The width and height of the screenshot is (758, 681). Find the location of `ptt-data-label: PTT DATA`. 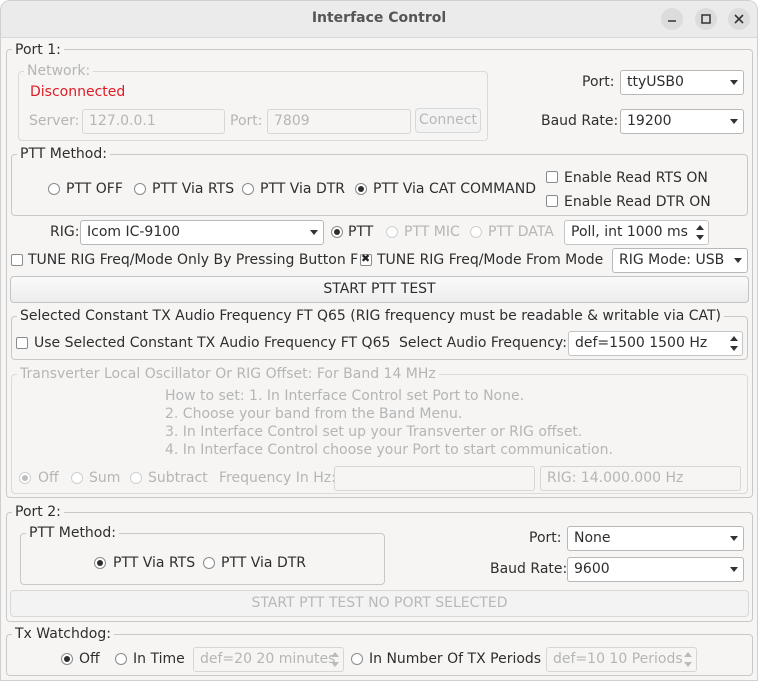

ptt-data-label: PTT DATA is located at coordinates (521, 232).